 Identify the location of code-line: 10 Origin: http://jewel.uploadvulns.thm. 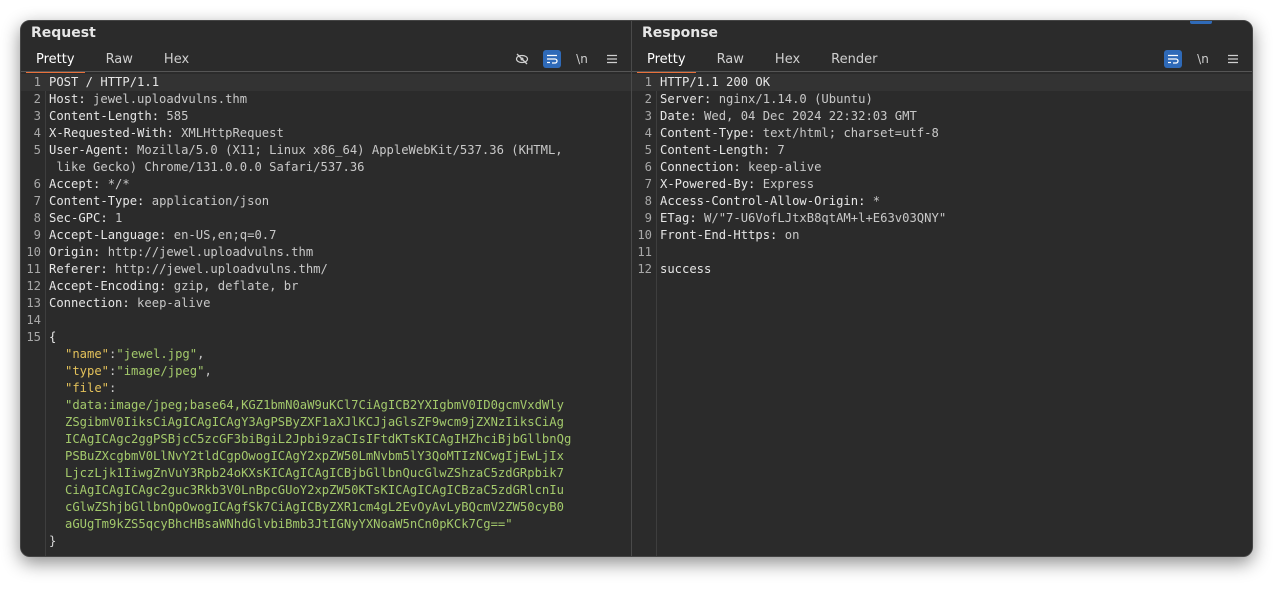
(326, 252).